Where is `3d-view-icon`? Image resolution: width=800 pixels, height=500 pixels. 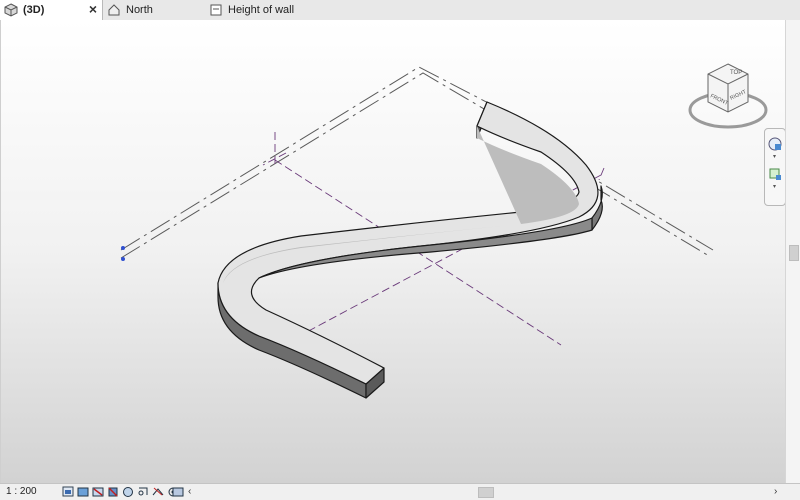 3d-view-icon is located at coordinates (11, 10).